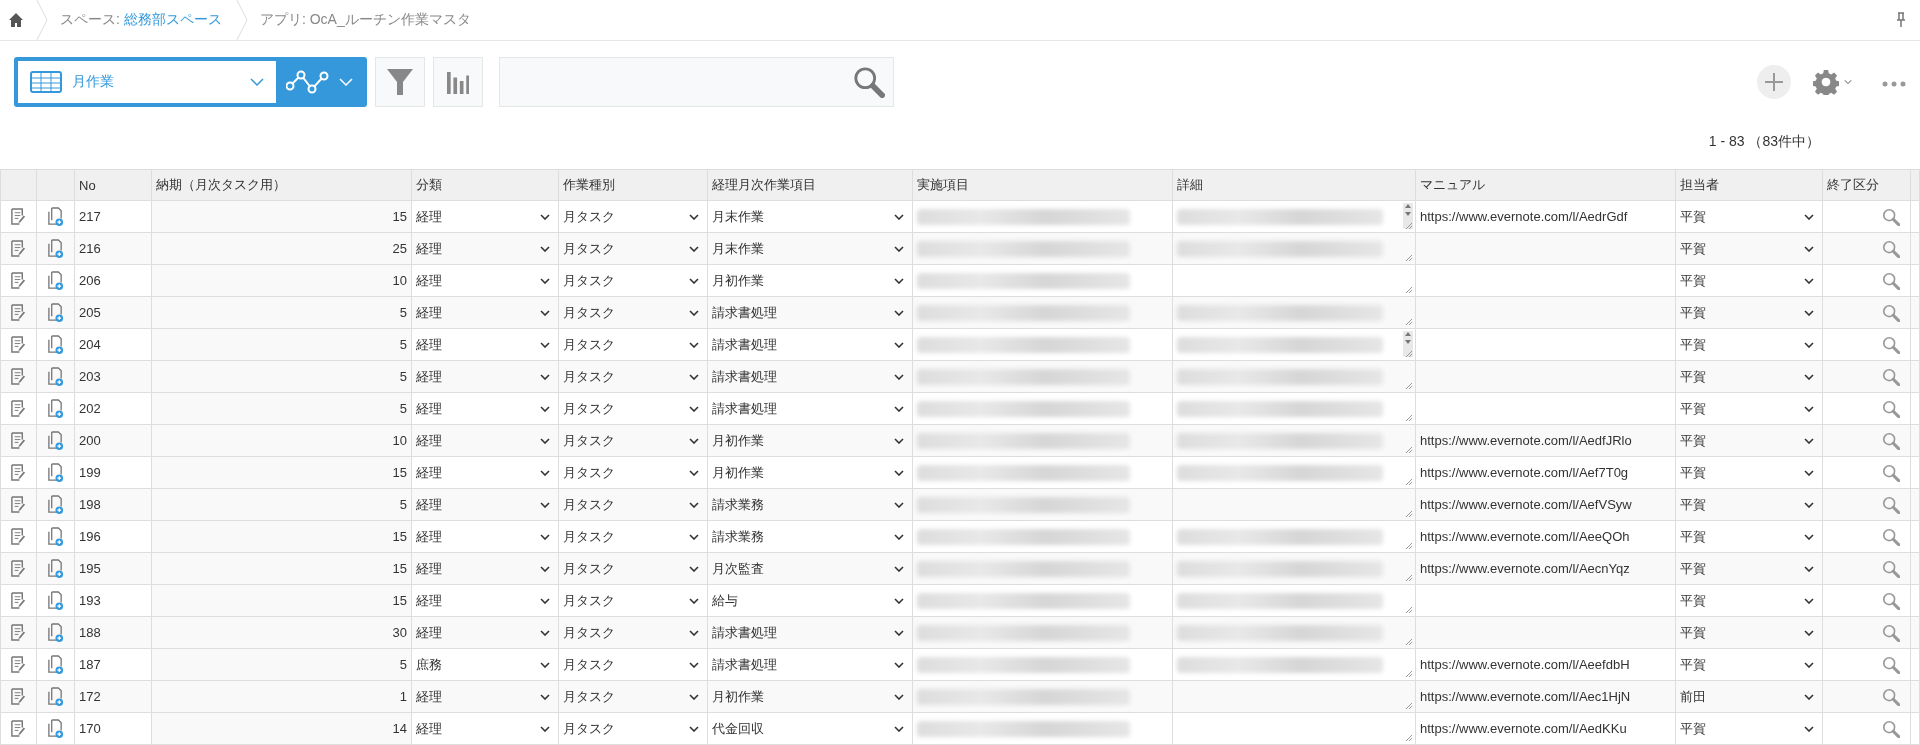 The height and width of the screenshot is (745, 1920). I want to click on column-header: 実施項目, so click(943, 184).